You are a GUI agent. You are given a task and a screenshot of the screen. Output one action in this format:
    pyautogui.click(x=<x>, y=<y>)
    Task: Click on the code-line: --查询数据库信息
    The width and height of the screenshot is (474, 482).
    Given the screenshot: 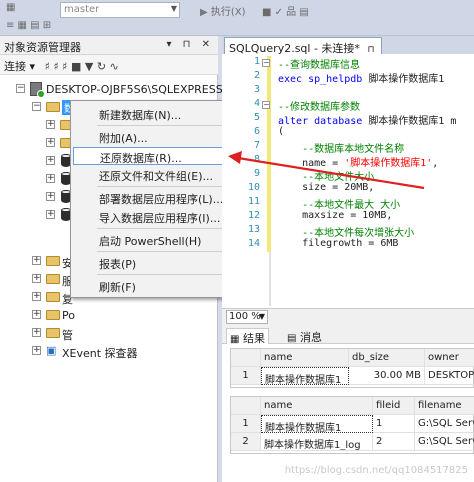 What is the action you would take?
    pyautogui.click(x=319, y=63)
    